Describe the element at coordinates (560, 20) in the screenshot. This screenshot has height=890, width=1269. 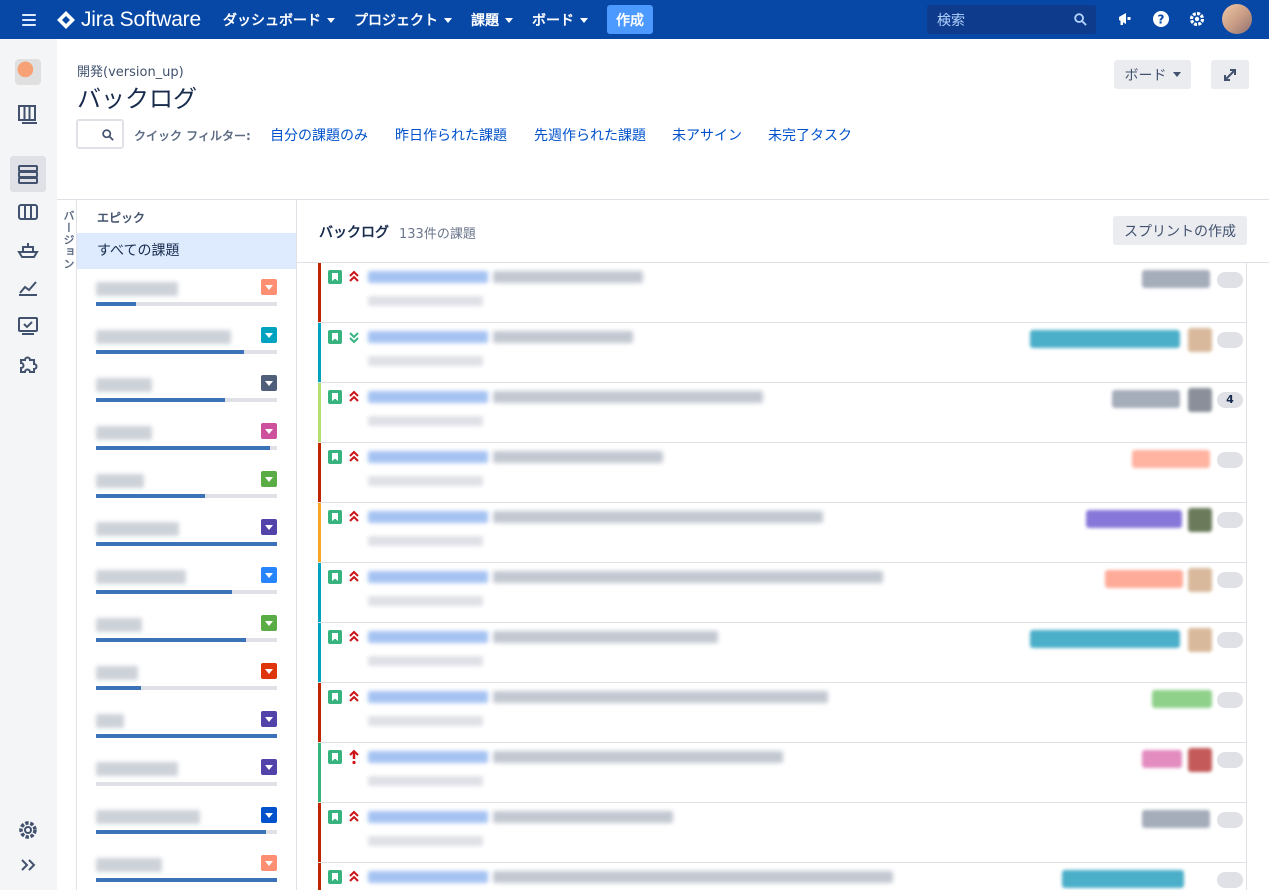
I see `nav-boards: ボード` at that location.